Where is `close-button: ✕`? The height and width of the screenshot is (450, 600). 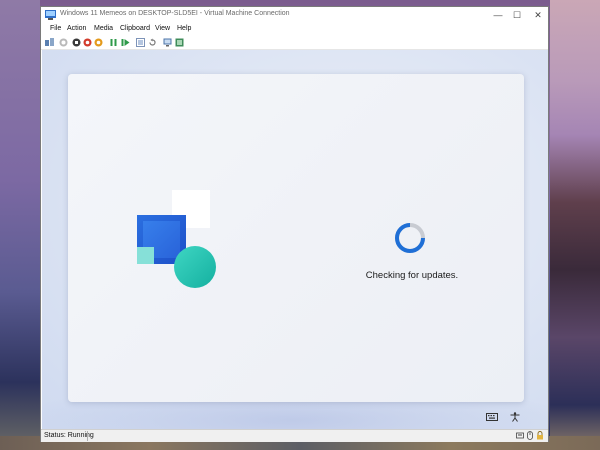 close-button: ✕ is located at coordinates (538, 15).